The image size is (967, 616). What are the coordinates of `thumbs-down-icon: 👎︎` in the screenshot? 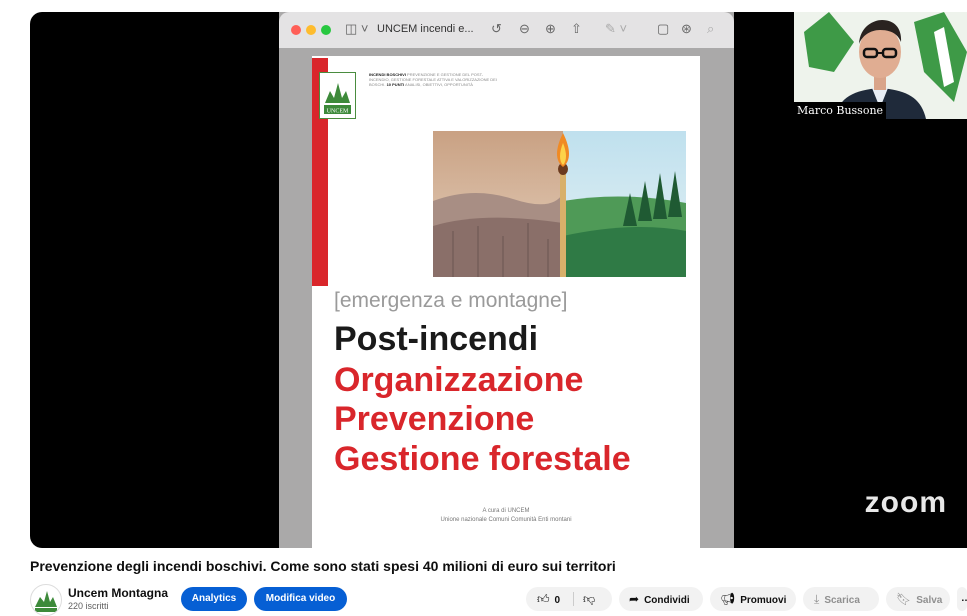 It's located at (589, 599).